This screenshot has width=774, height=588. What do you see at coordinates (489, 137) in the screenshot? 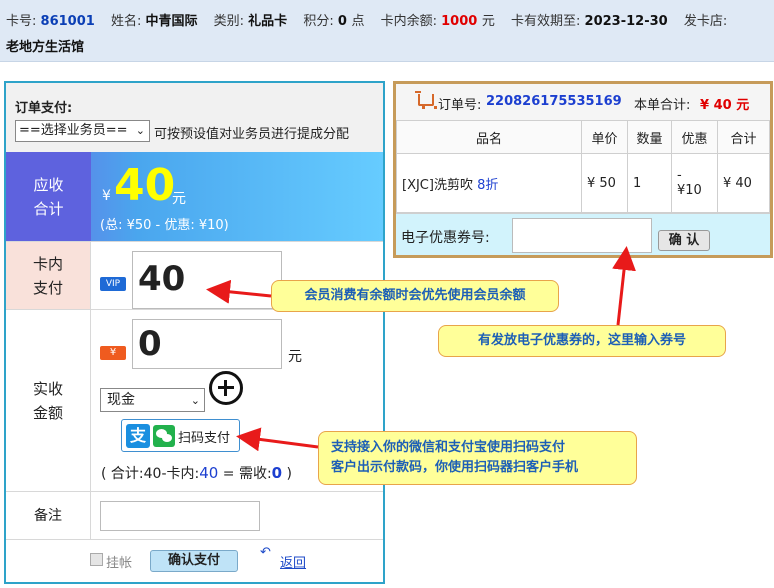
I see `column-header: 品名` at bounding box center [489, 137].